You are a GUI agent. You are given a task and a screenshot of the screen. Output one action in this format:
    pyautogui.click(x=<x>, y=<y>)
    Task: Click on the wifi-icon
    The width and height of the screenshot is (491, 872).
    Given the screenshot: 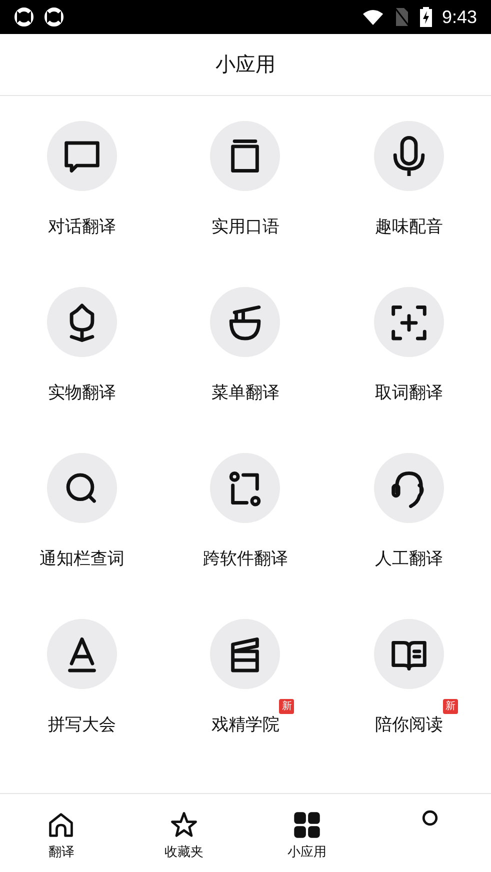 What is the action you would take?
    pyautogui.click(x=373, y=17)
    